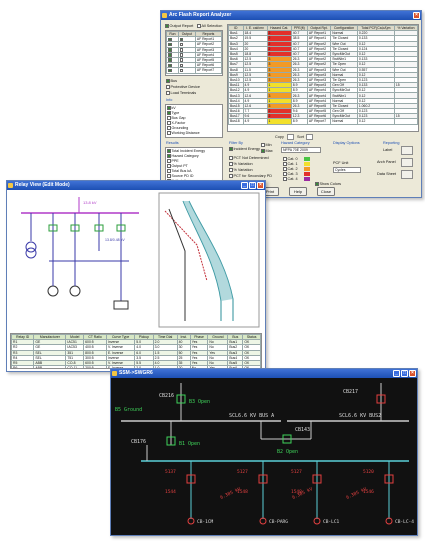 The height and width of the screenshot is (541, 425). I want to click on reporting-label: Reporting, so click(391, 143).